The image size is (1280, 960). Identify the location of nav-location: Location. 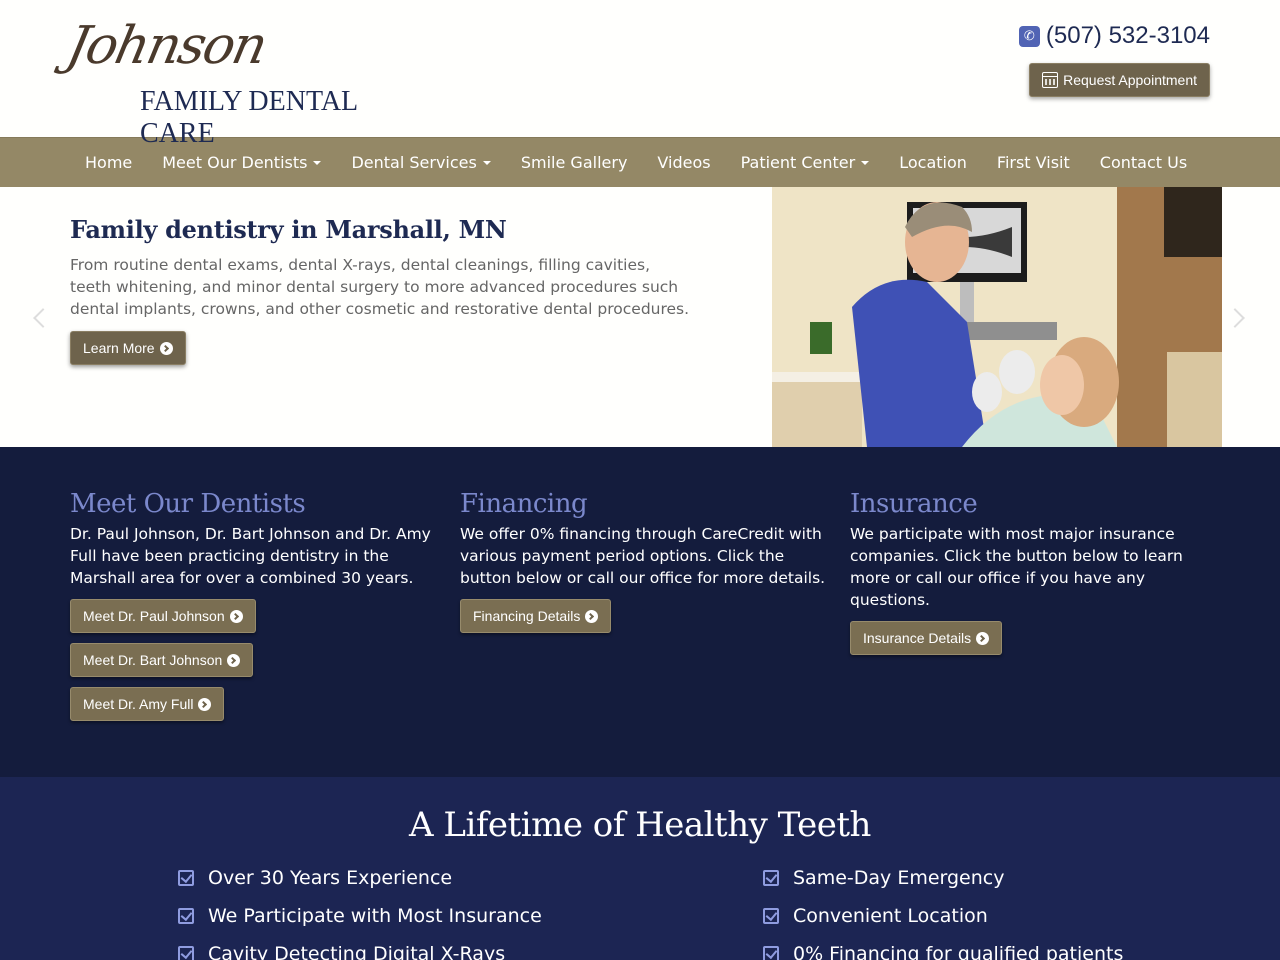
(933, 163).